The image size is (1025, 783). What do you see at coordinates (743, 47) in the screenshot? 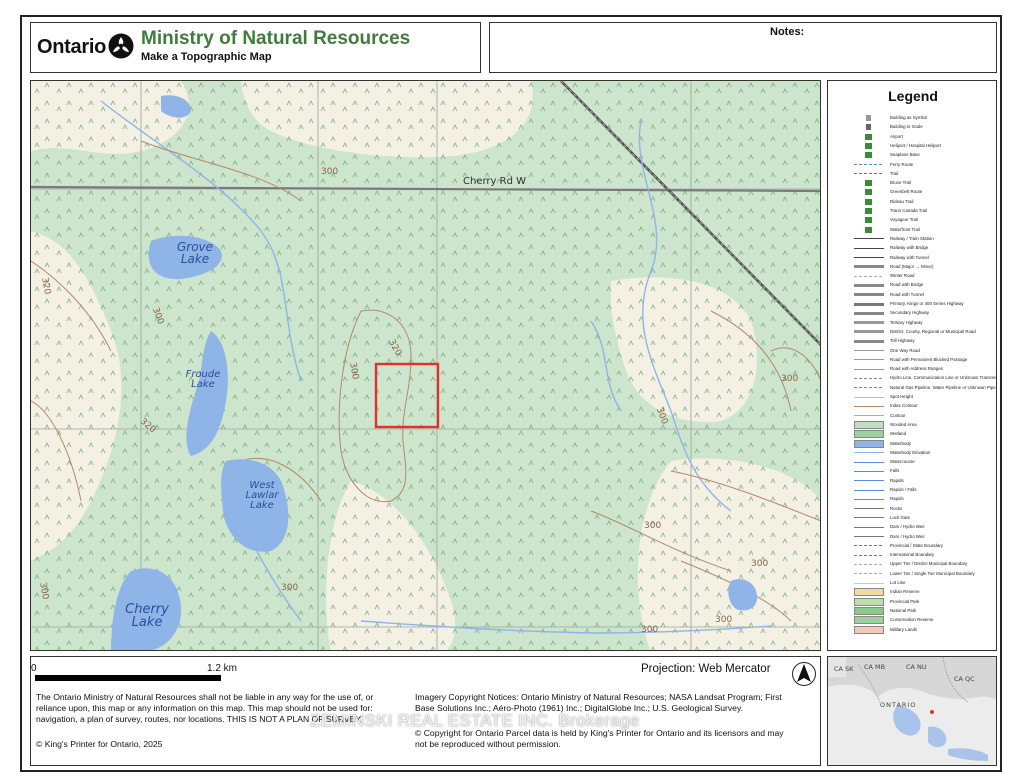
I see `notes-box` at bounding box center [743, 47].